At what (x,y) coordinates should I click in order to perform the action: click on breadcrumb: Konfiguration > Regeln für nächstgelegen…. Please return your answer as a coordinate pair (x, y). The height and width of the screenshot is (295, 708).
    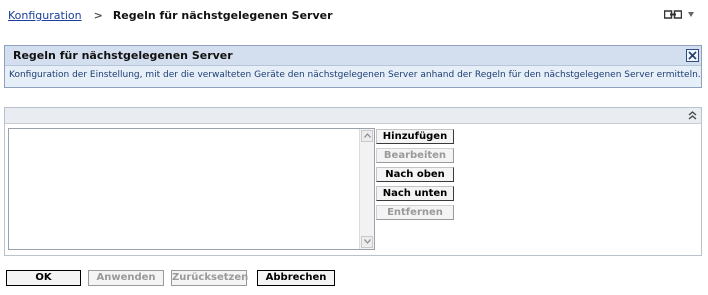
    Looking at the image, I should click on (170, 15).